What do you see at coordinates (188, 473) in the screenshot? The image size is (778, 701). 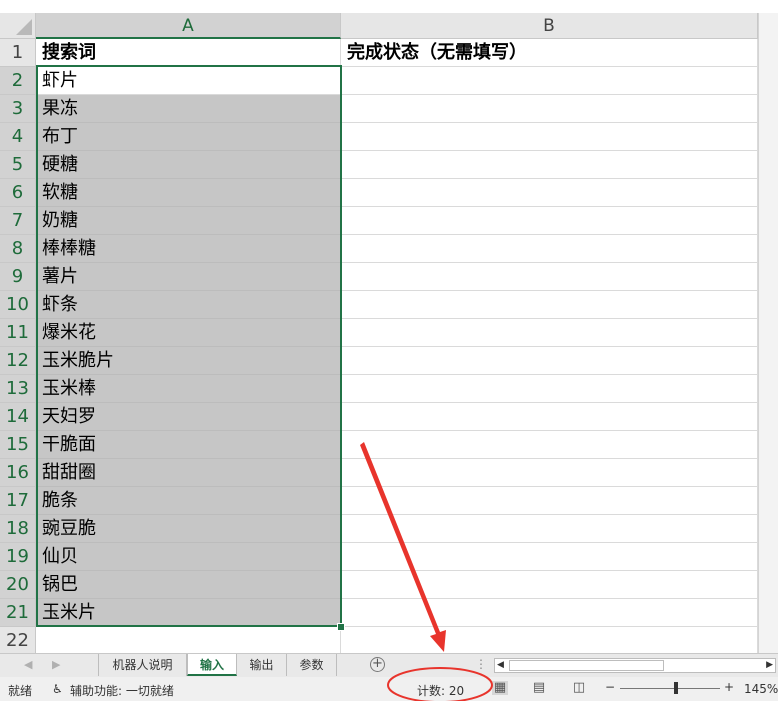 I see `cell-a: 甜甜圈` at bounding box center [188, 473].